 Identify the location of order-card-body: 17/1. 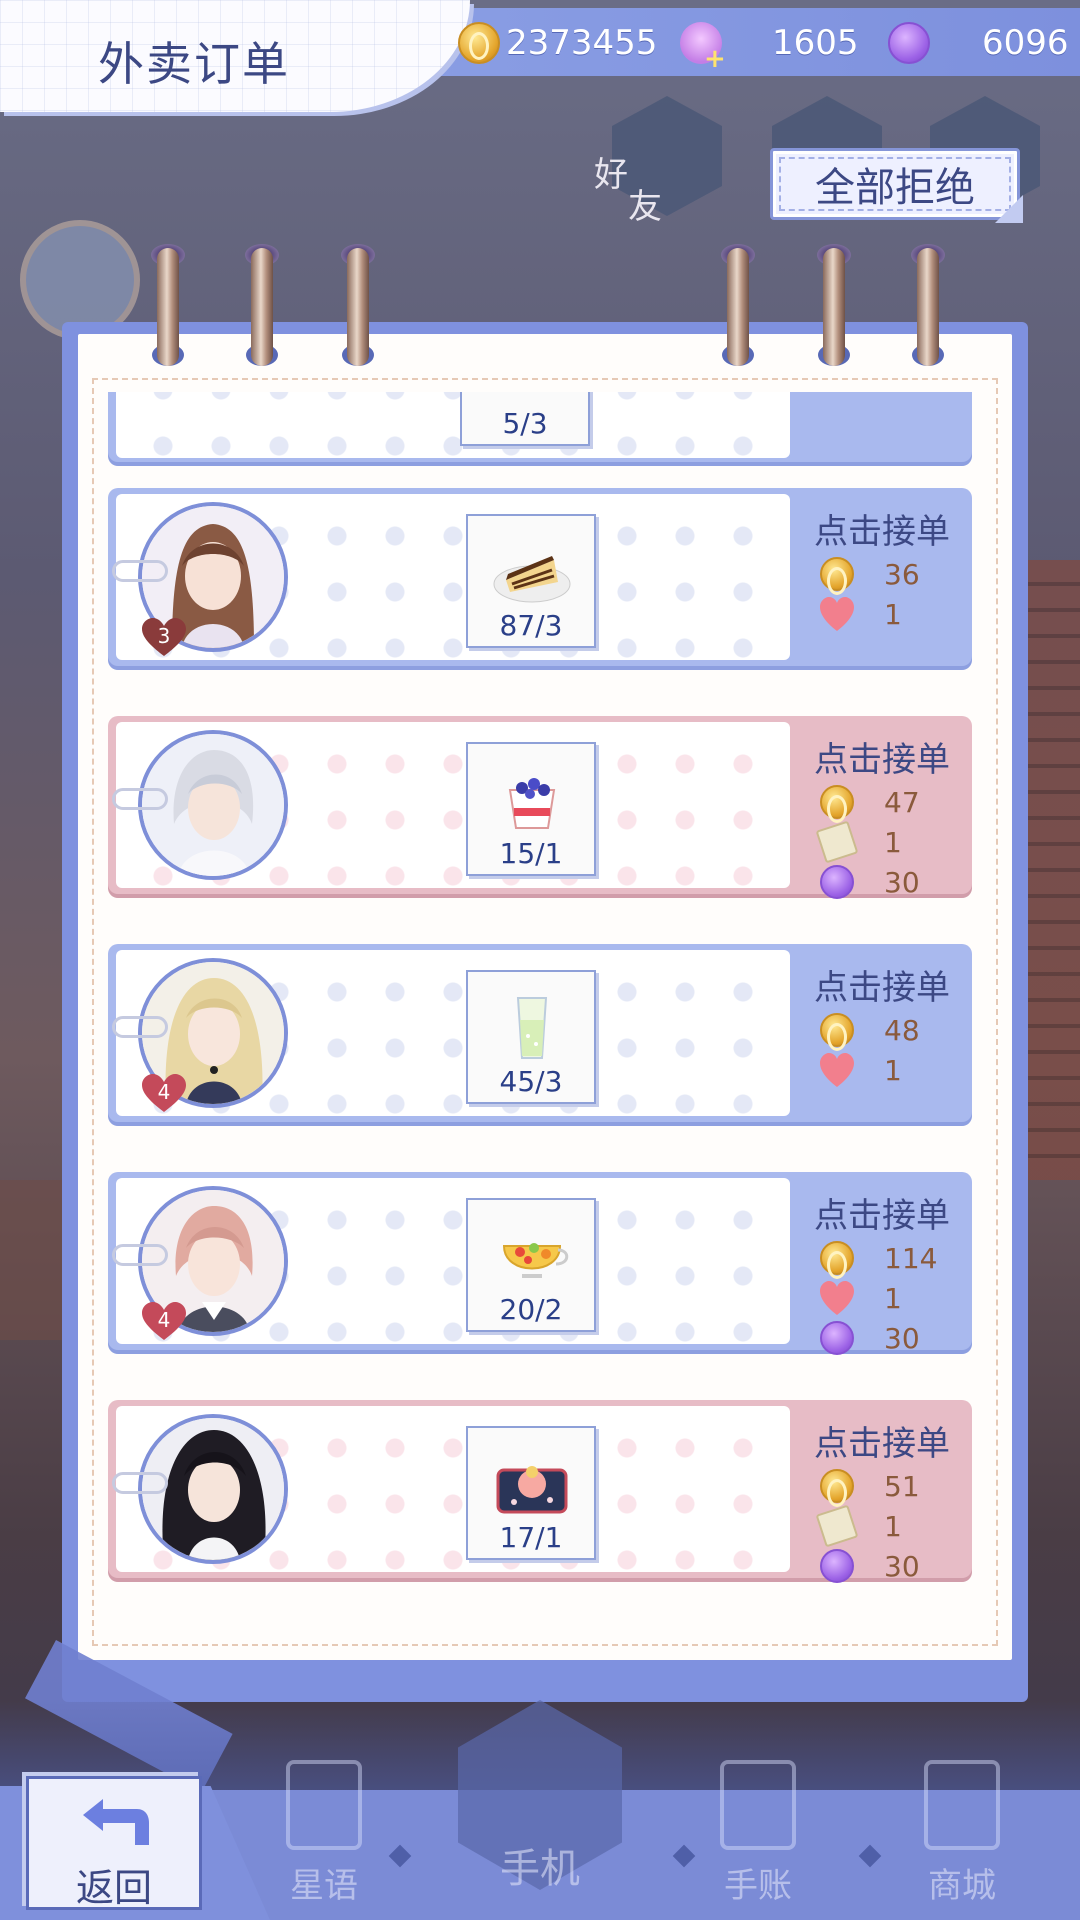
(451, 1489).